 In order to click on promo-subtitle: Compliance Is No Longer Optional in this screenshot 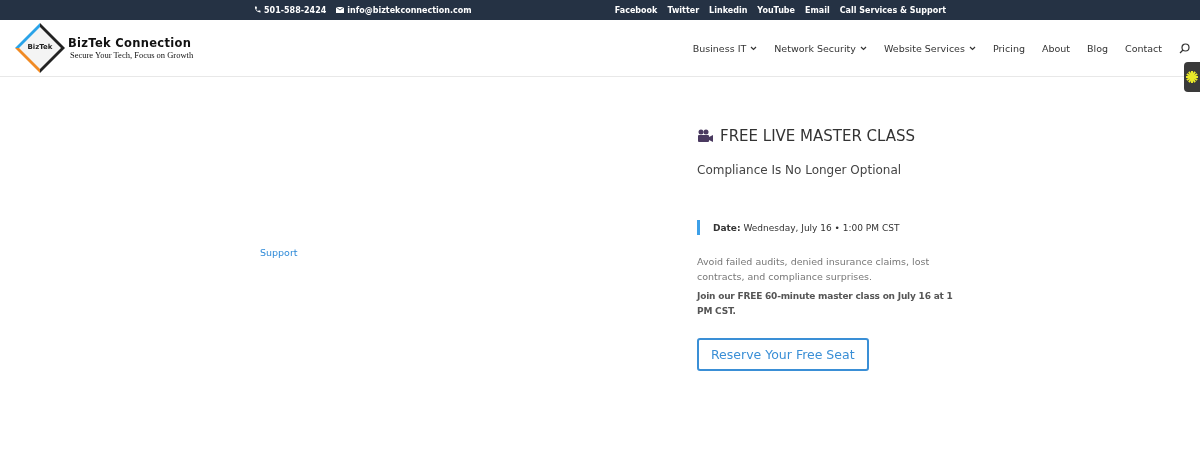, I will do `click(800, 170)`.